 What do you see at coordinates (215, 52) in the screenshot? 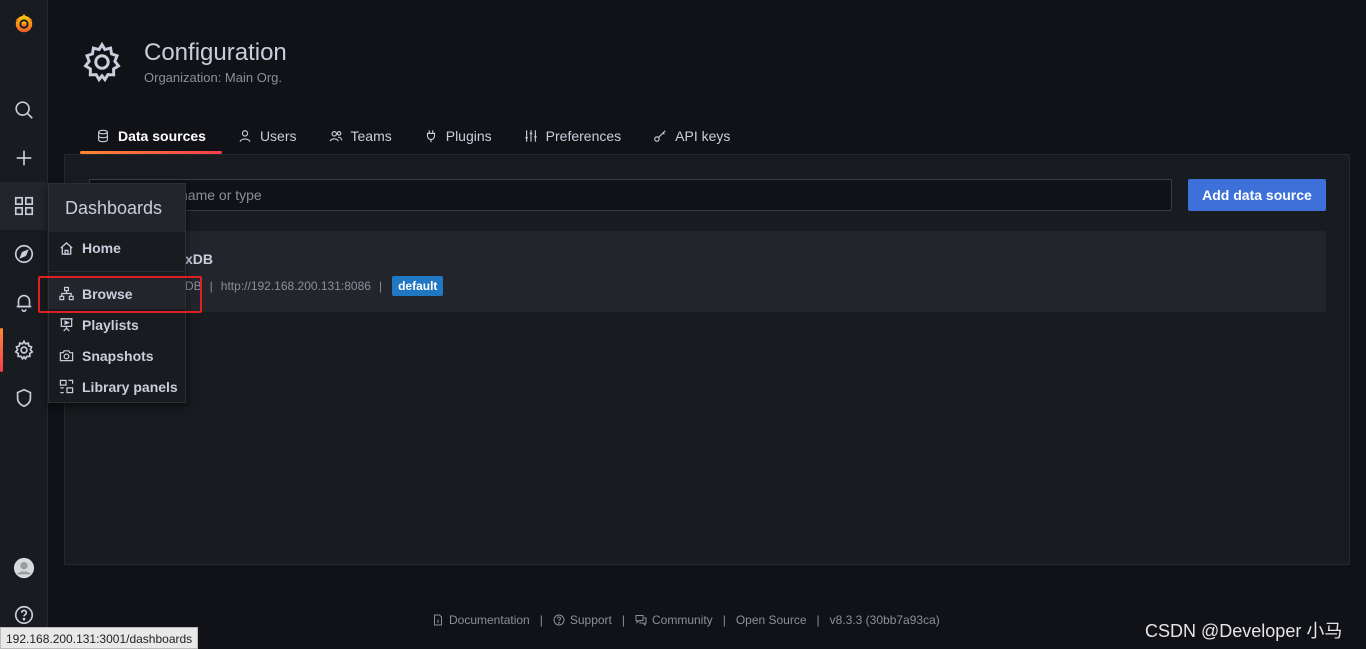
I see `page-title: Configuration` at bounding box center [215, 52].